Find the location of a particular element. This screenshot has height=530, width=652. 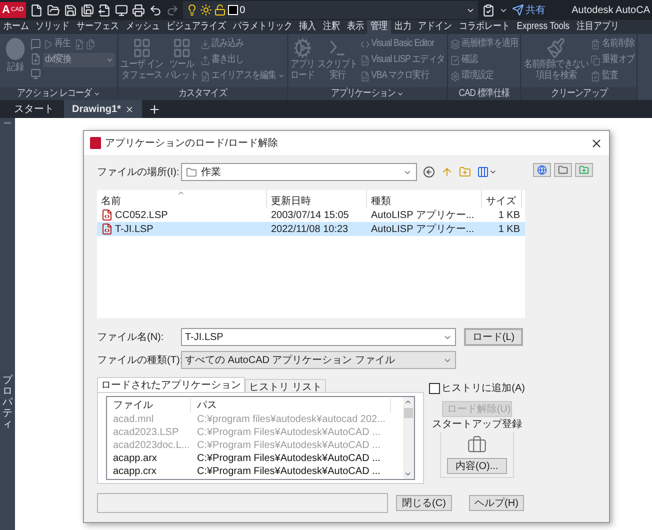

ribbon-button-label: スクリプト 実行 is located at coordinates (337, 70).